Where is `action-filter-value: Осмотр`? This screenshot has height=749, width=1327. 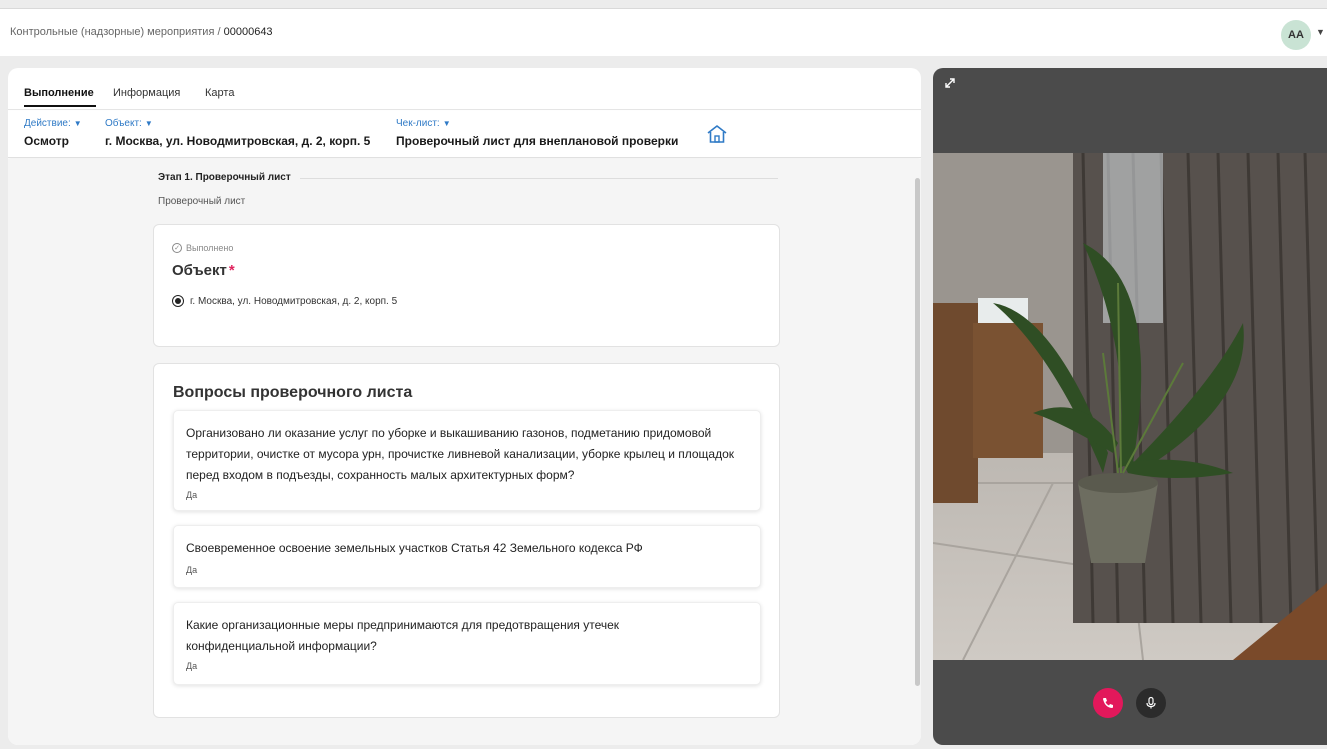 action-filter-value: Осмотр is located at coordinates (46, 141).